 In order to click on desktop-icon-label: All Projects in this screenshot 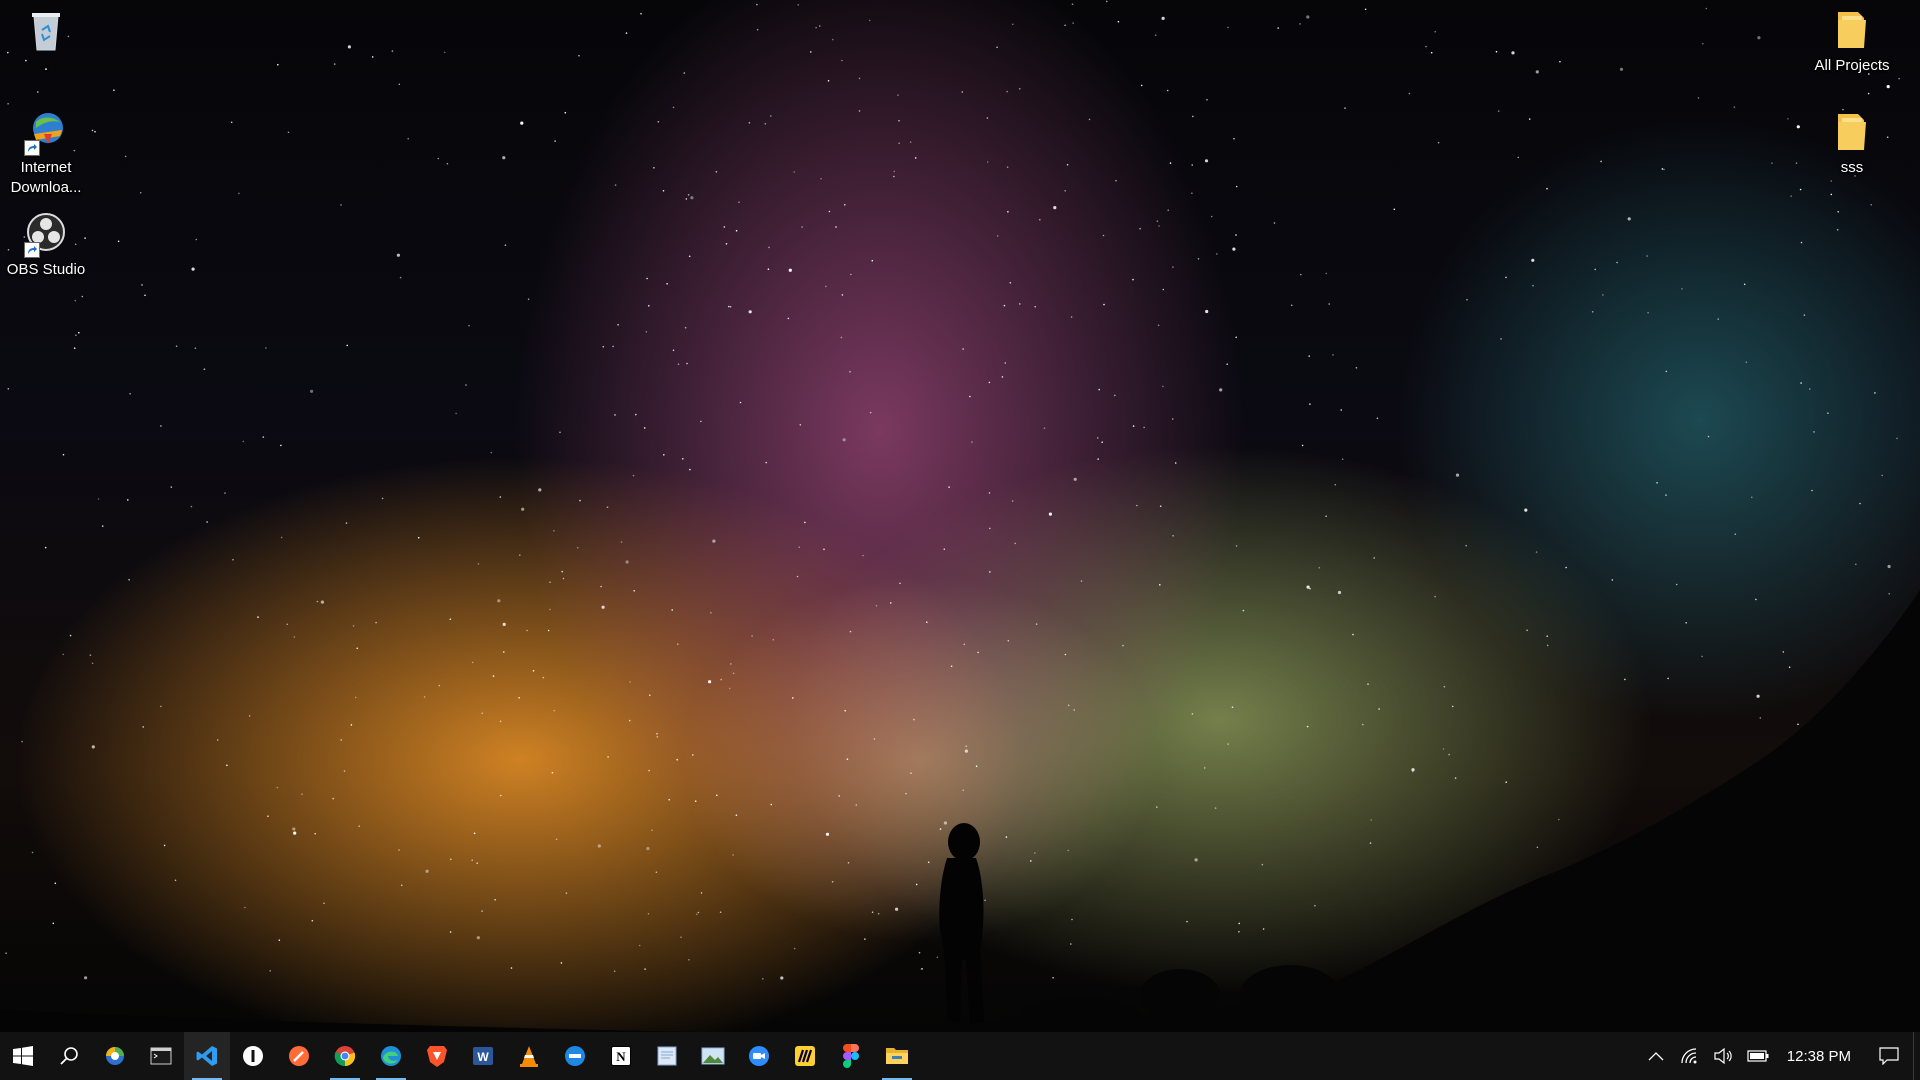, I will do `click(1852, 65)`.